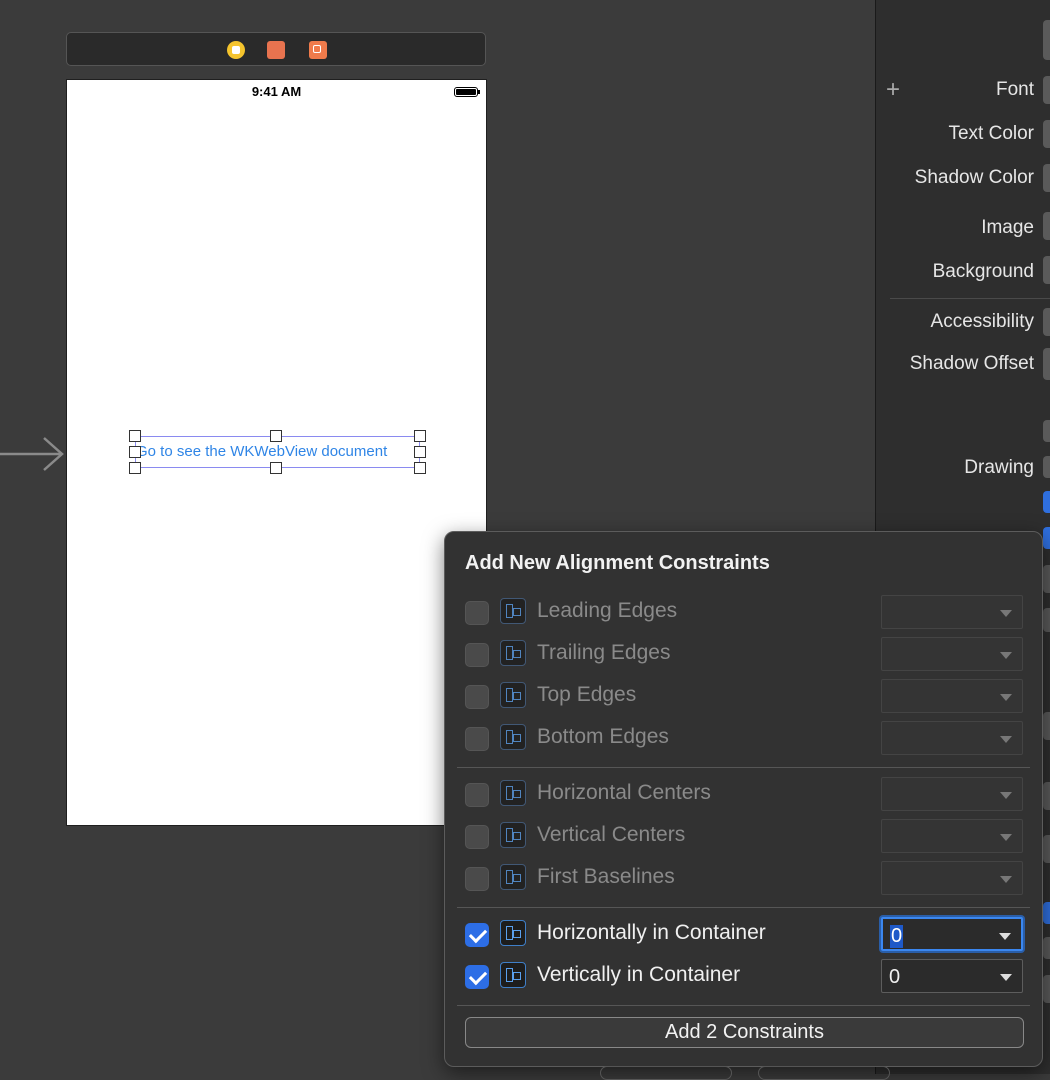 The height and width of the screenshot is (1080, 1050). Describe the element at coordinates (743, 795) in the screenshot. I see `constraint-row-horizontal-centers: Horizontal Centers` at that location.